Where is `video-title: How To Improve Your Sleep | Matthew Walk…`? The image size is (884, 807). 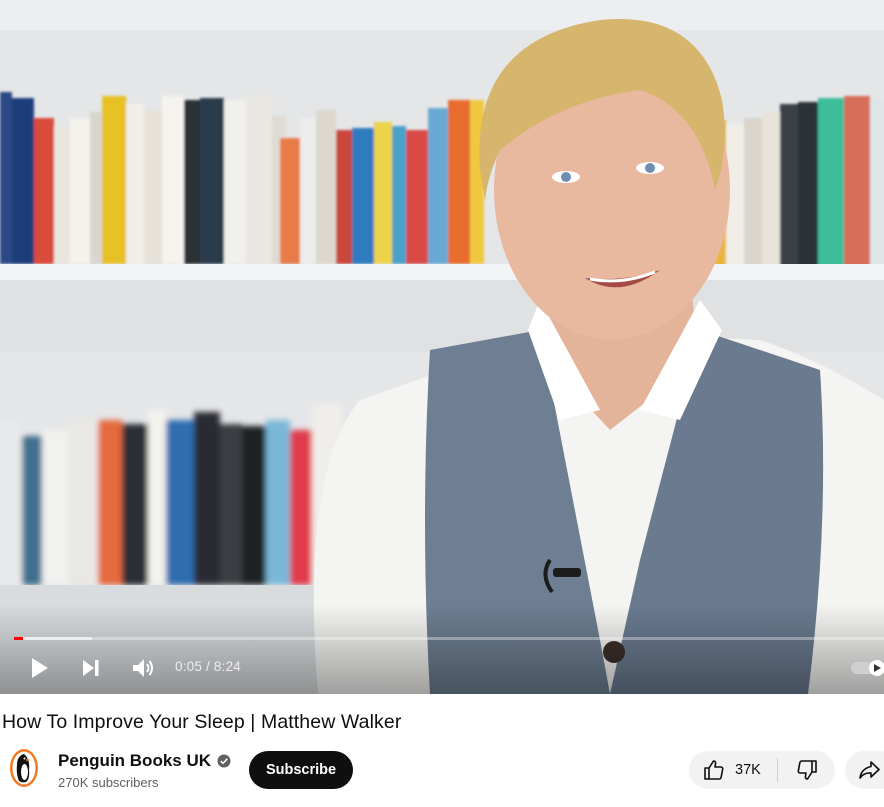
video-title: How To Improve Your Sleep | Matthew Walk… is located at coordinates (202, 722).